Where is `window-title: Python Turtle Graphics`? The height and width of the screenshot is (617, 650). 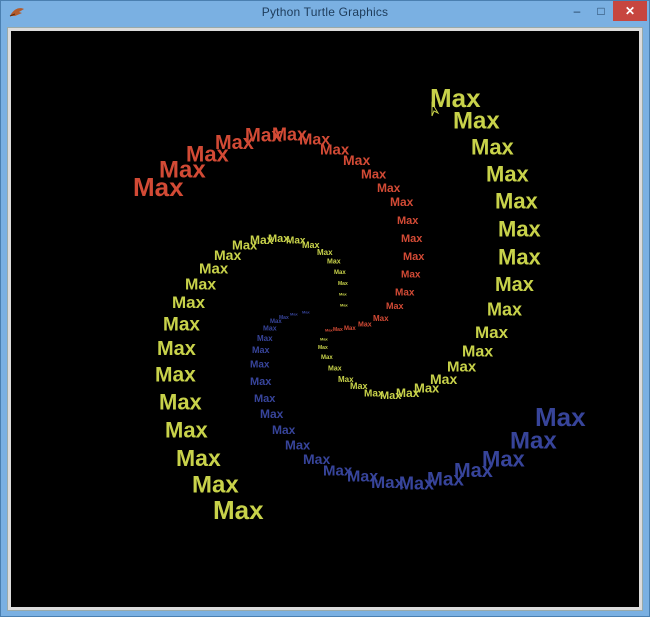
window-title: Python Turtle Graphics is located at coordinates (325, 12).